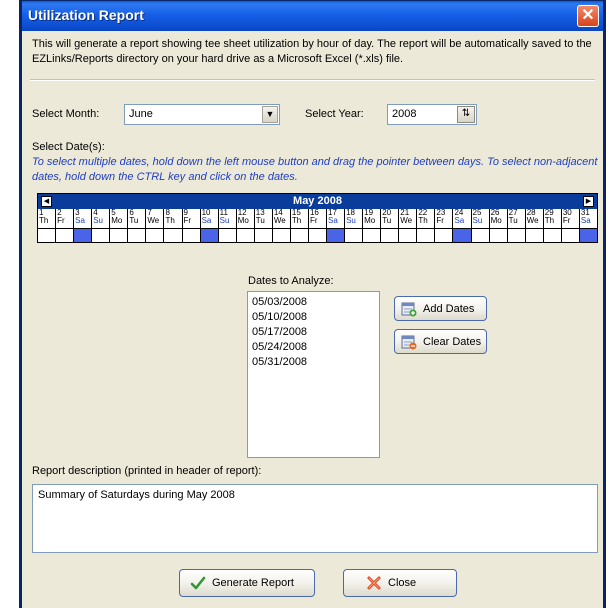  What do you see at coordinates (440, 341) in the screenshot?
I see `clear-dates-button: Clear Dates` at bounding box center [440, 341].